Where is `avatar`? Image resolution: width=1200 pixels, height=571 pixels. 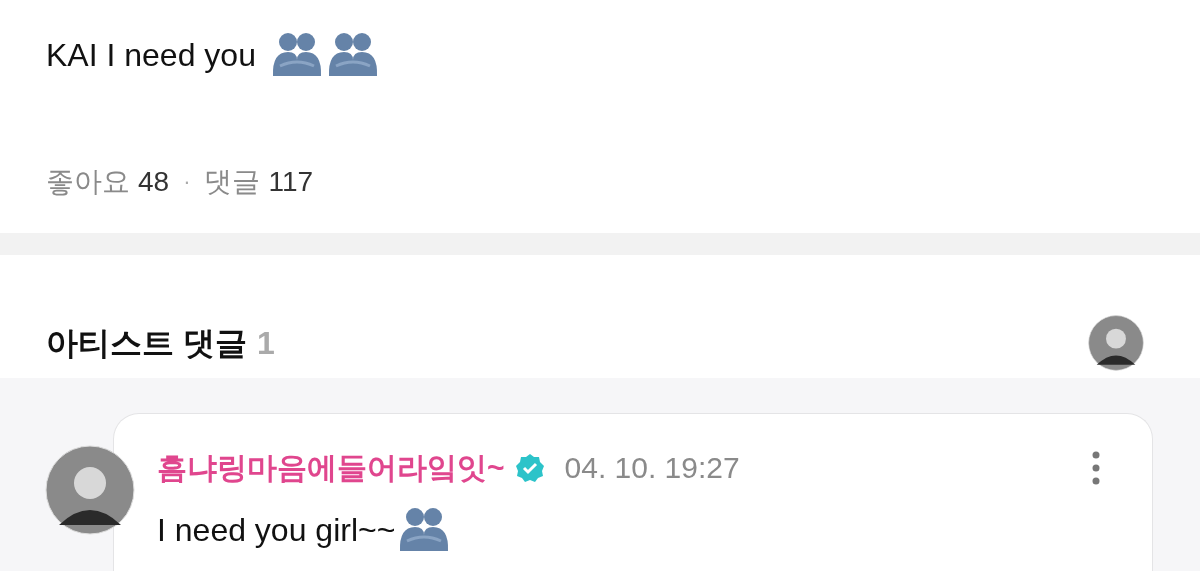 avatar is located at coordinates (1116, 343).